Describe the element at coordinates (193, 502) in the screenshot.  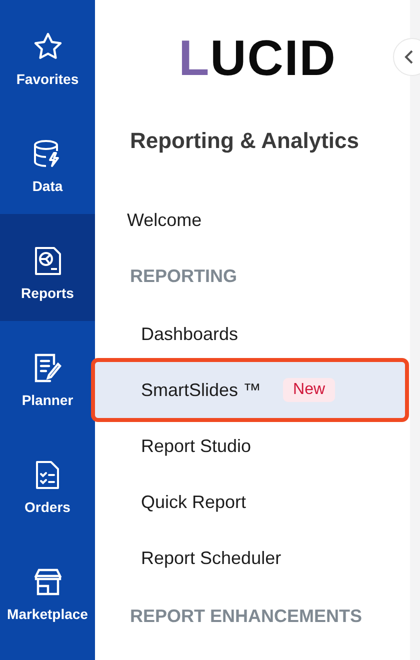
I see `menu-item-label: Quick Report` at that location.